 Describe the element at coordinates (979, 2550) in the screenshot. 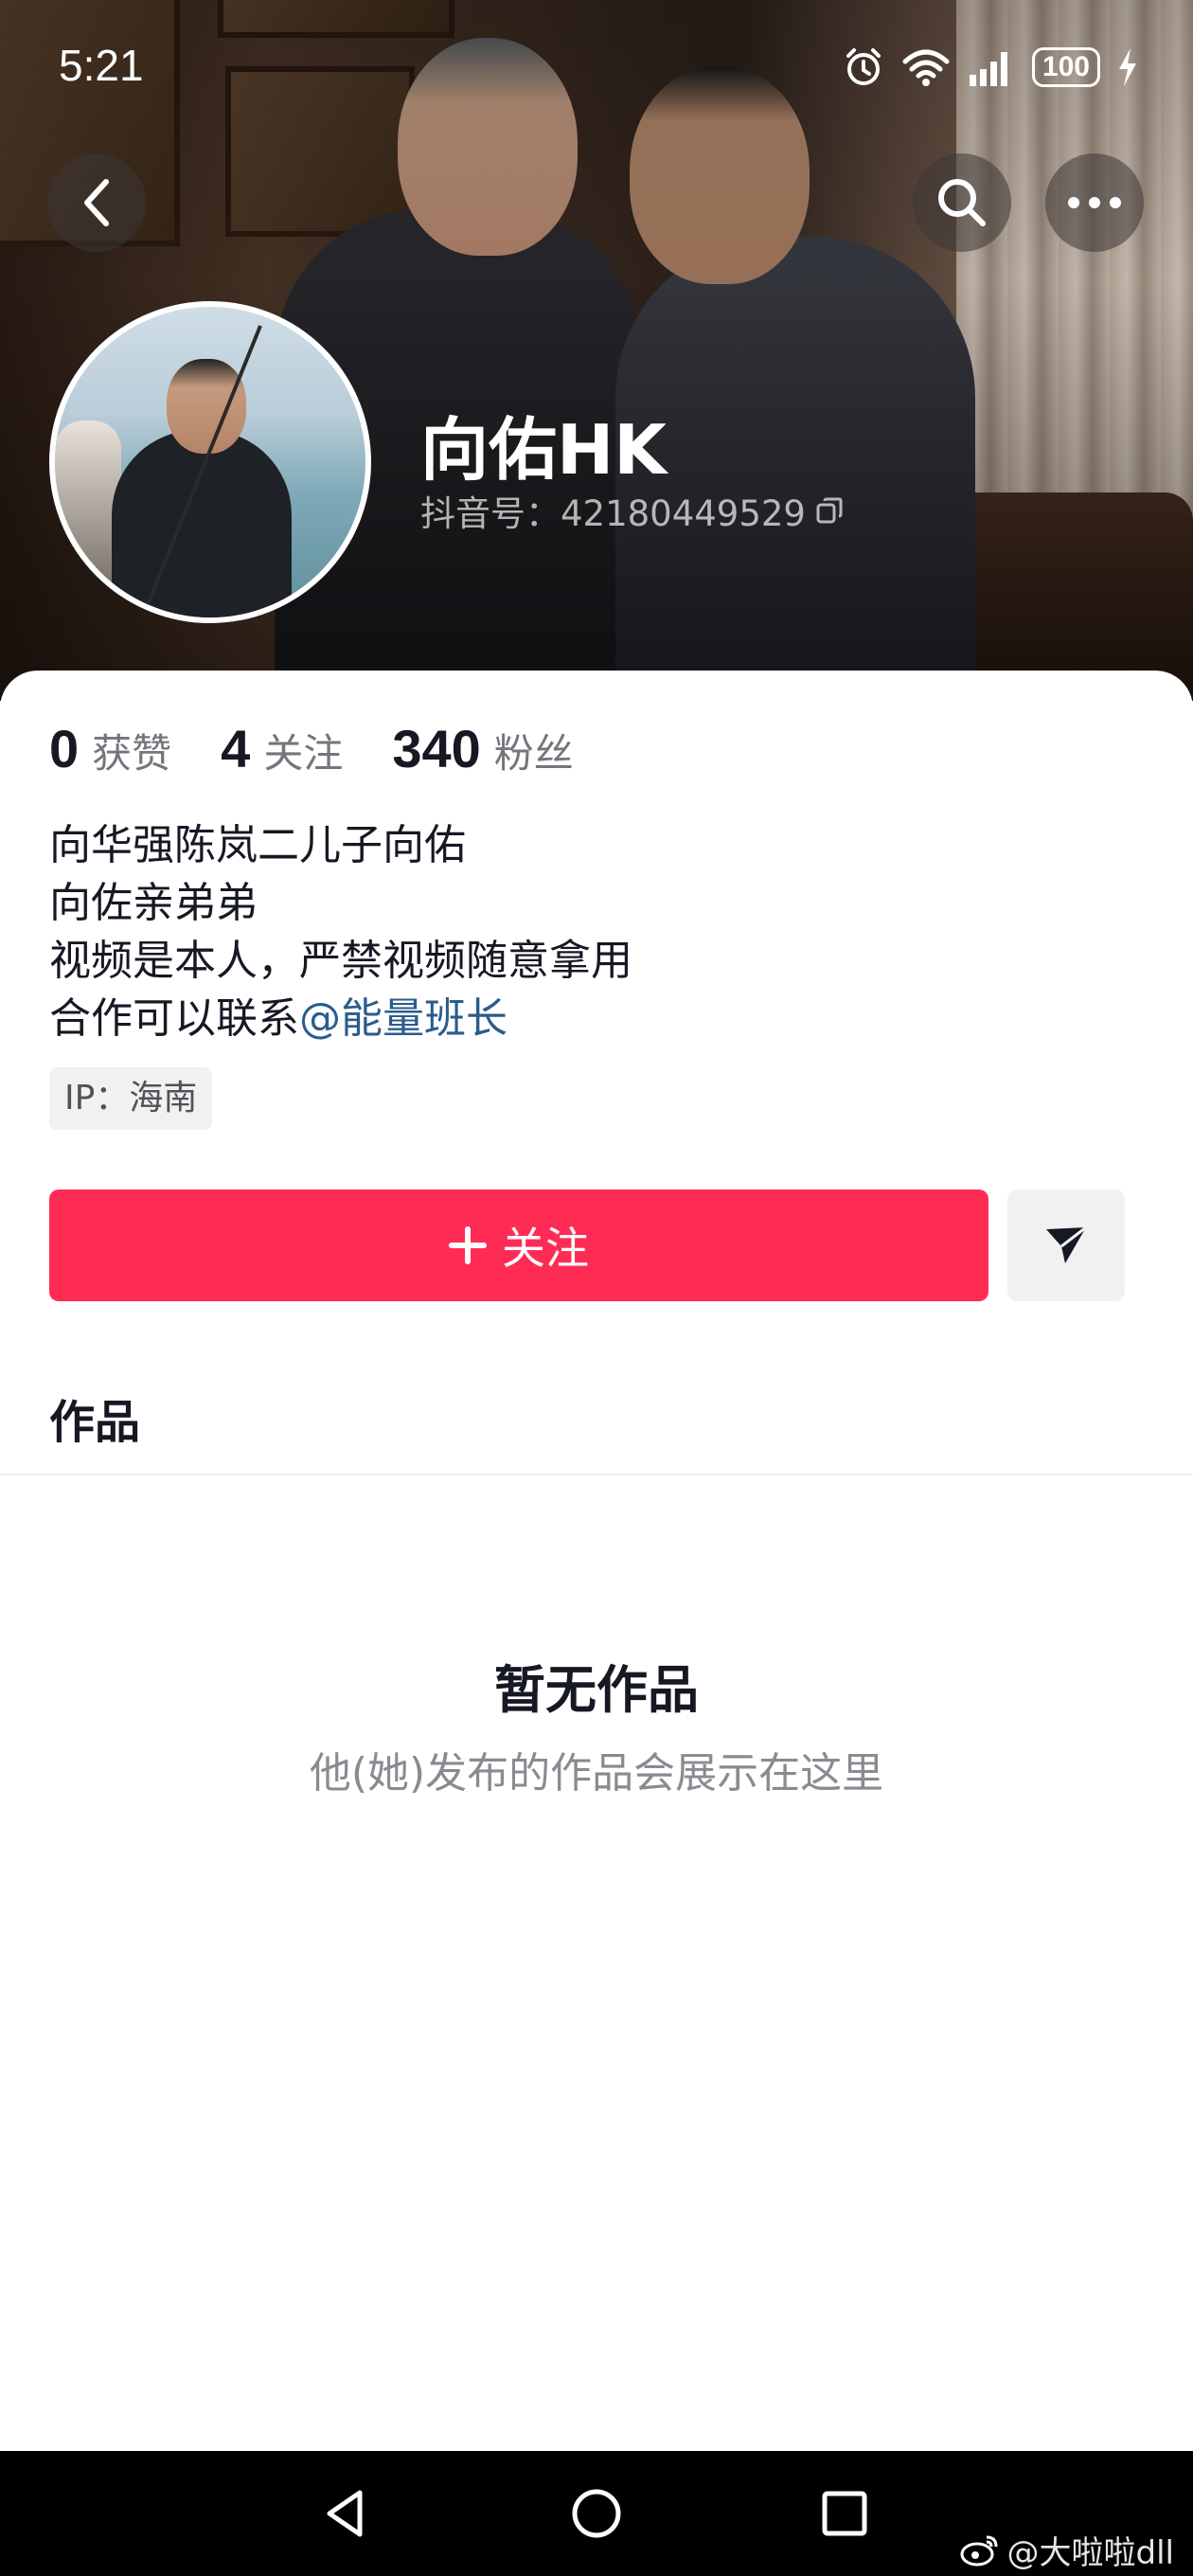

I see `weibo-logo-icon` at that location.